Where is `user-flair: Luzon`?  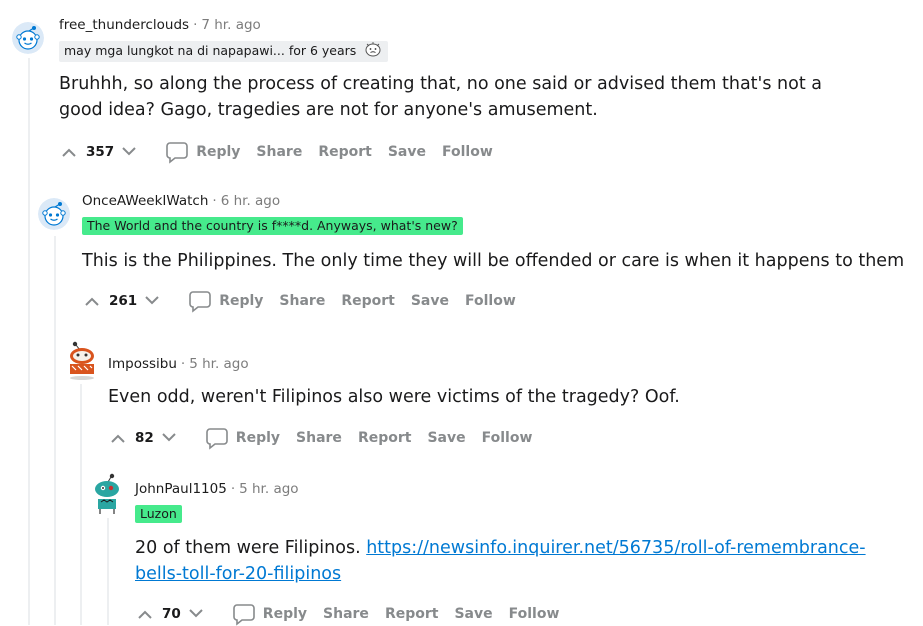 user-flair: Luzon is located at coordinates (158, 514).